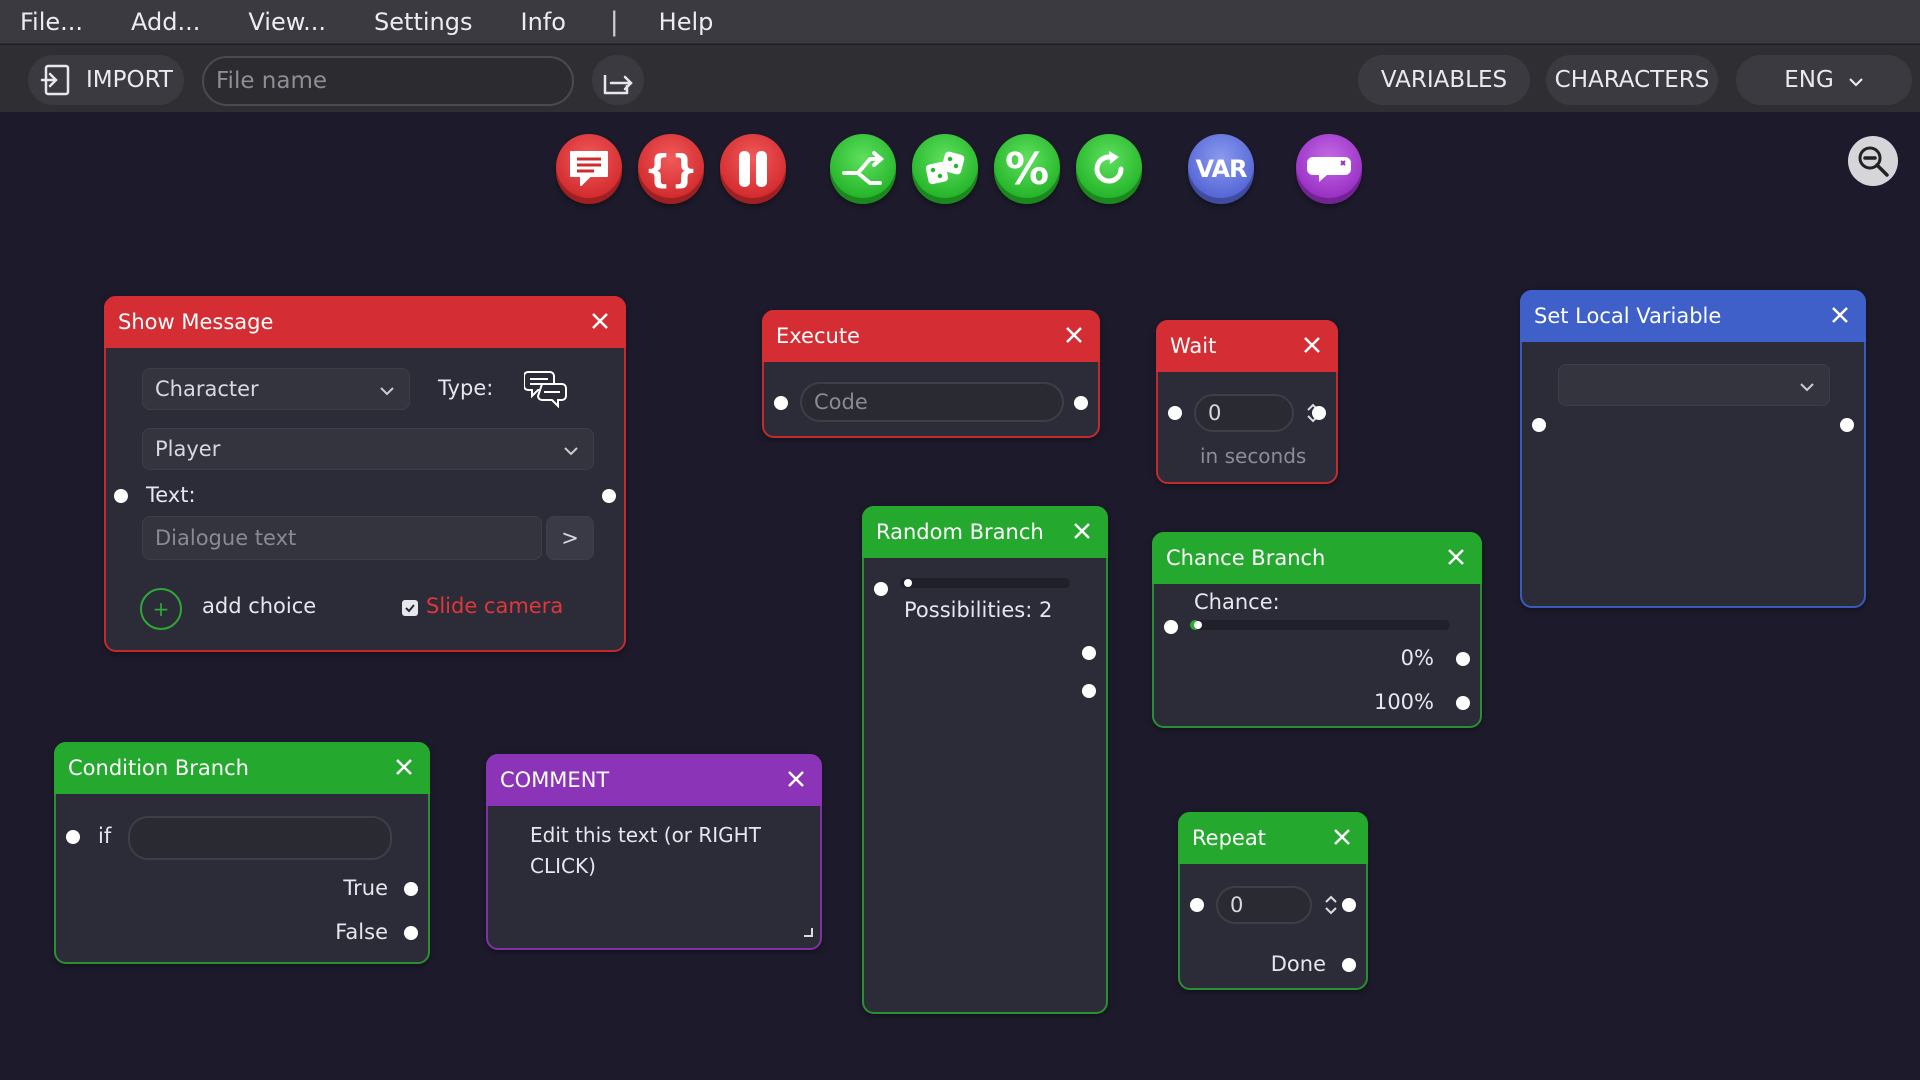 This screenshot has width=1920, height=1080. What do you see at coordinates (932, 402) in the screenshot?
I see `code-input: Code` at bounding box center [932, 402].